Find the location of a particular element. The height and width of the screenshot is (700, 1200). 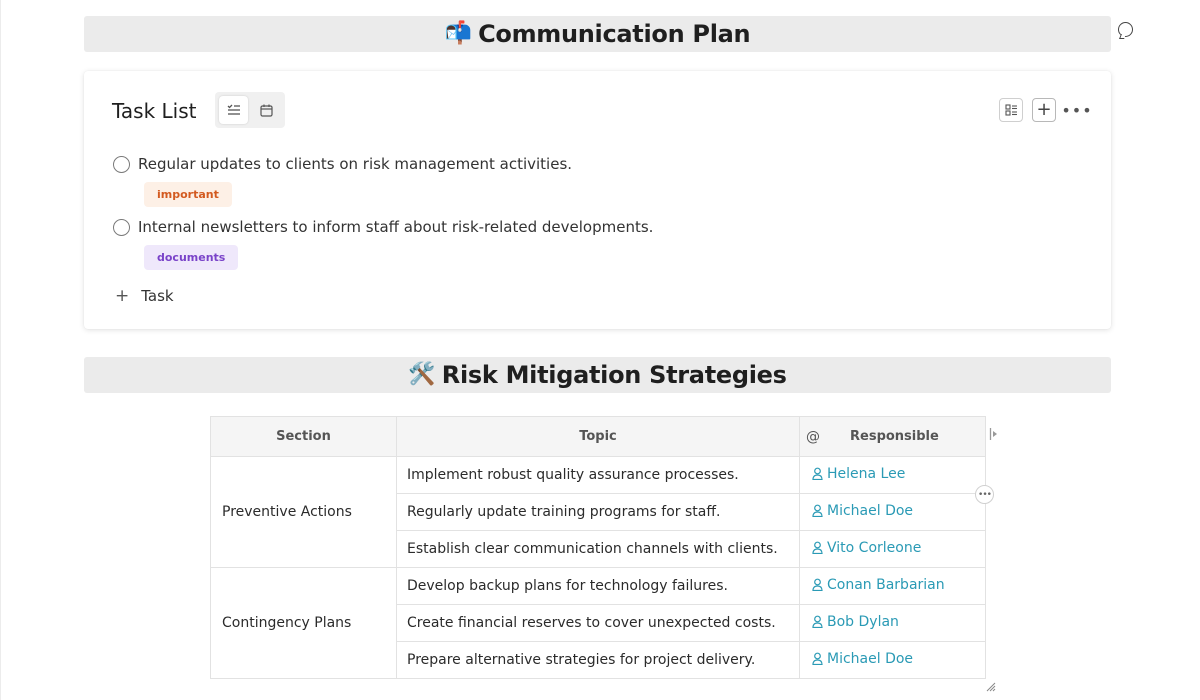

responsible-cell: Conan Barbarian is located at coordinates (892, 586).